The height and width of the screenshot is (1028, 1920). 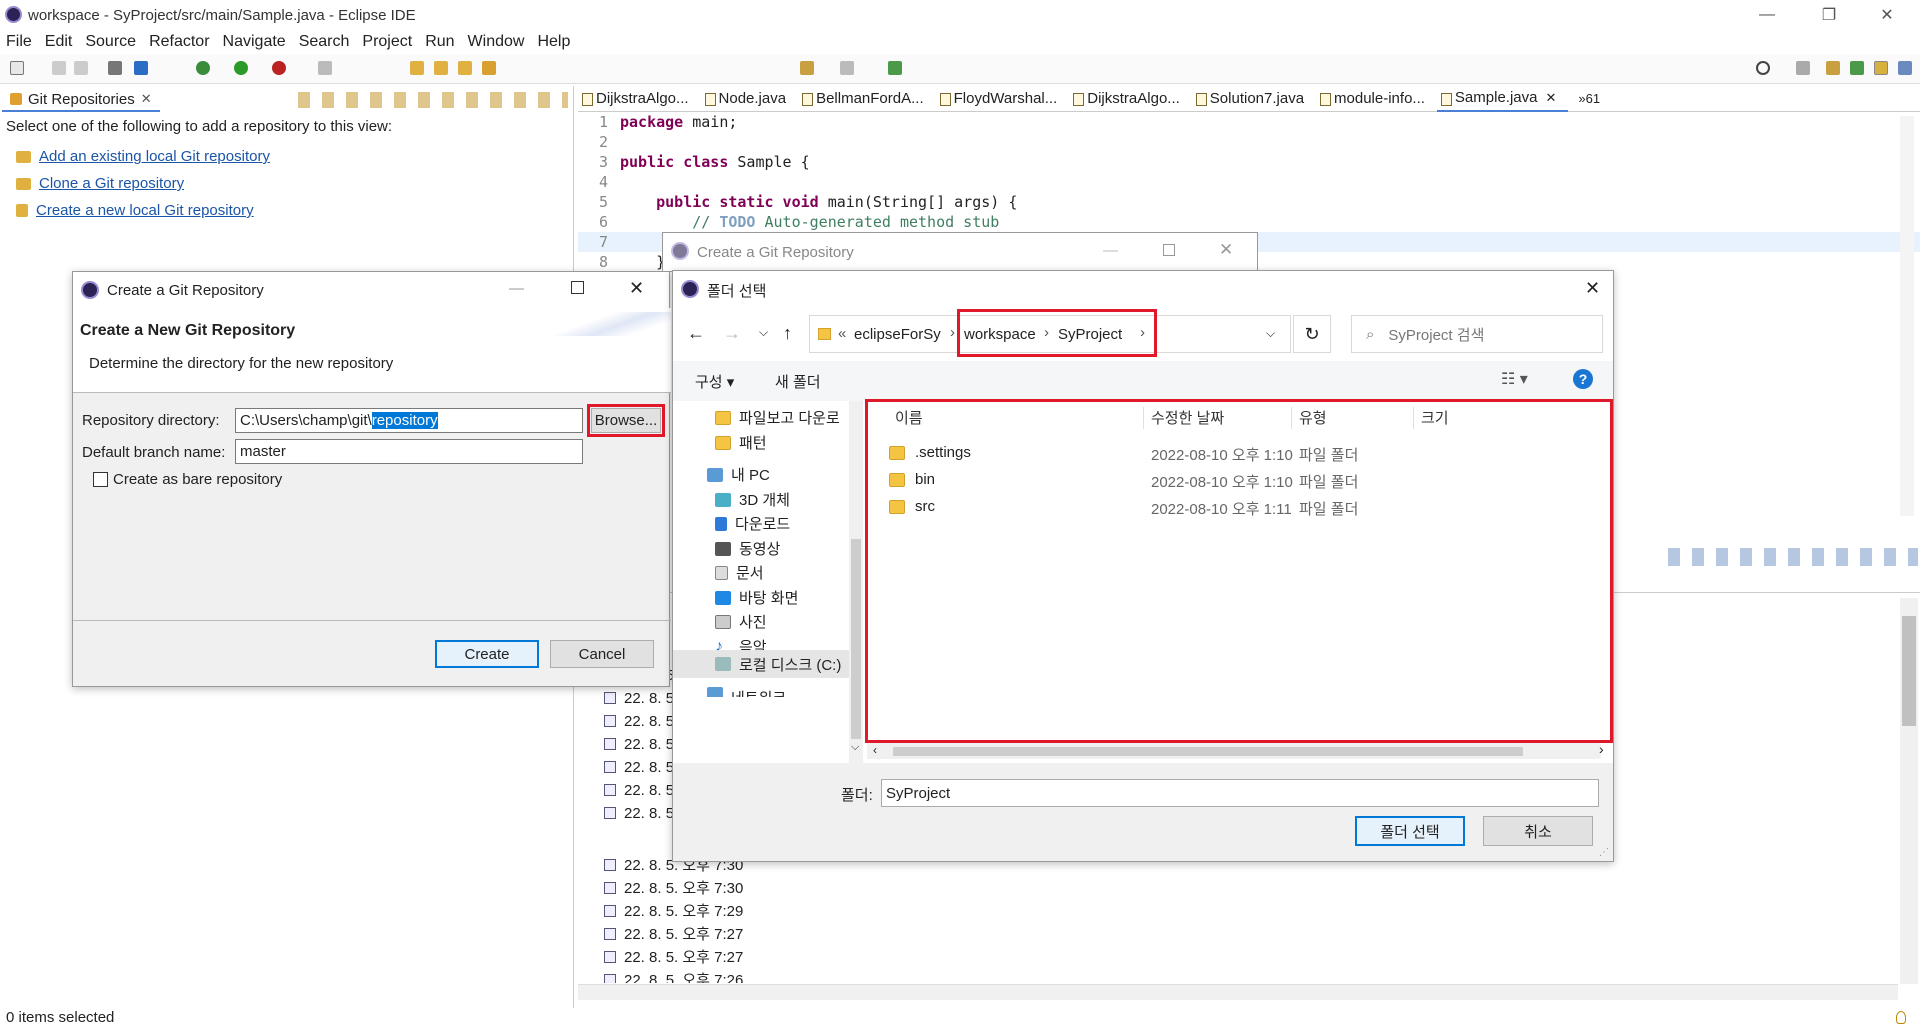 I want to click on open-resource-icon, so click(x=465, y=68).